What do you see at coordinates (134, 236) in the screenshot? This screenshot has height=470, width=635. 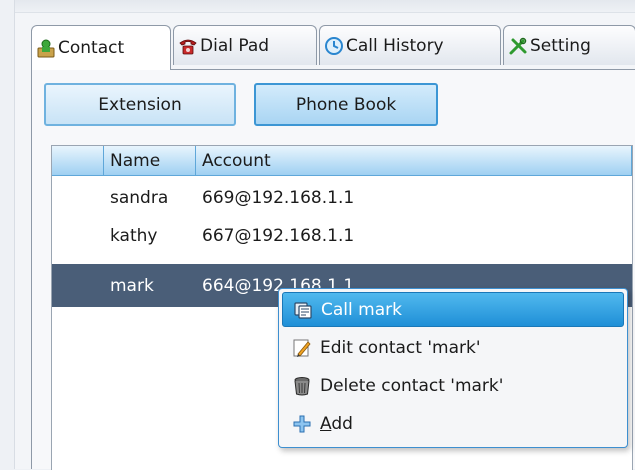 I see `name-cell: kathy` at bounding box center [134, 236].